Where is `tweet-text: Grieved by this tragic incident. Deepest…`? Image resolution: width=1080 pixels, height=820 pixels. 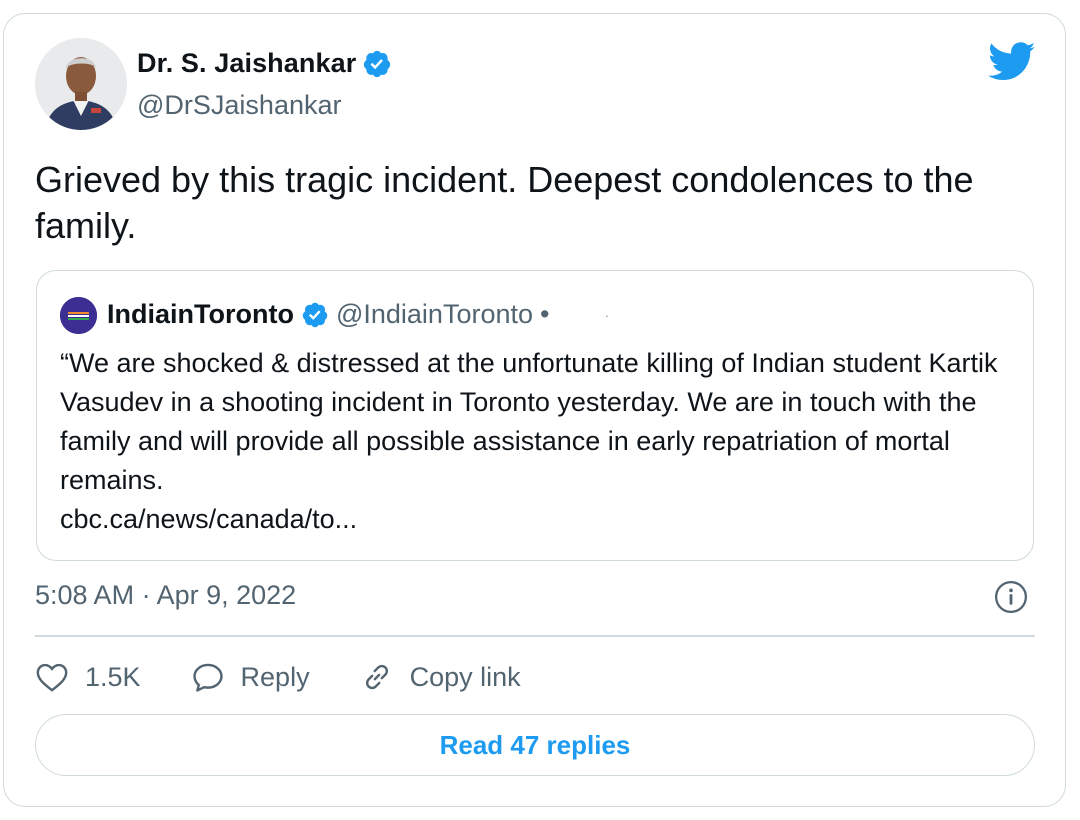
tweet-text: Grieved by this tragic incident. Deepest… is located at coordinates (504, 202).